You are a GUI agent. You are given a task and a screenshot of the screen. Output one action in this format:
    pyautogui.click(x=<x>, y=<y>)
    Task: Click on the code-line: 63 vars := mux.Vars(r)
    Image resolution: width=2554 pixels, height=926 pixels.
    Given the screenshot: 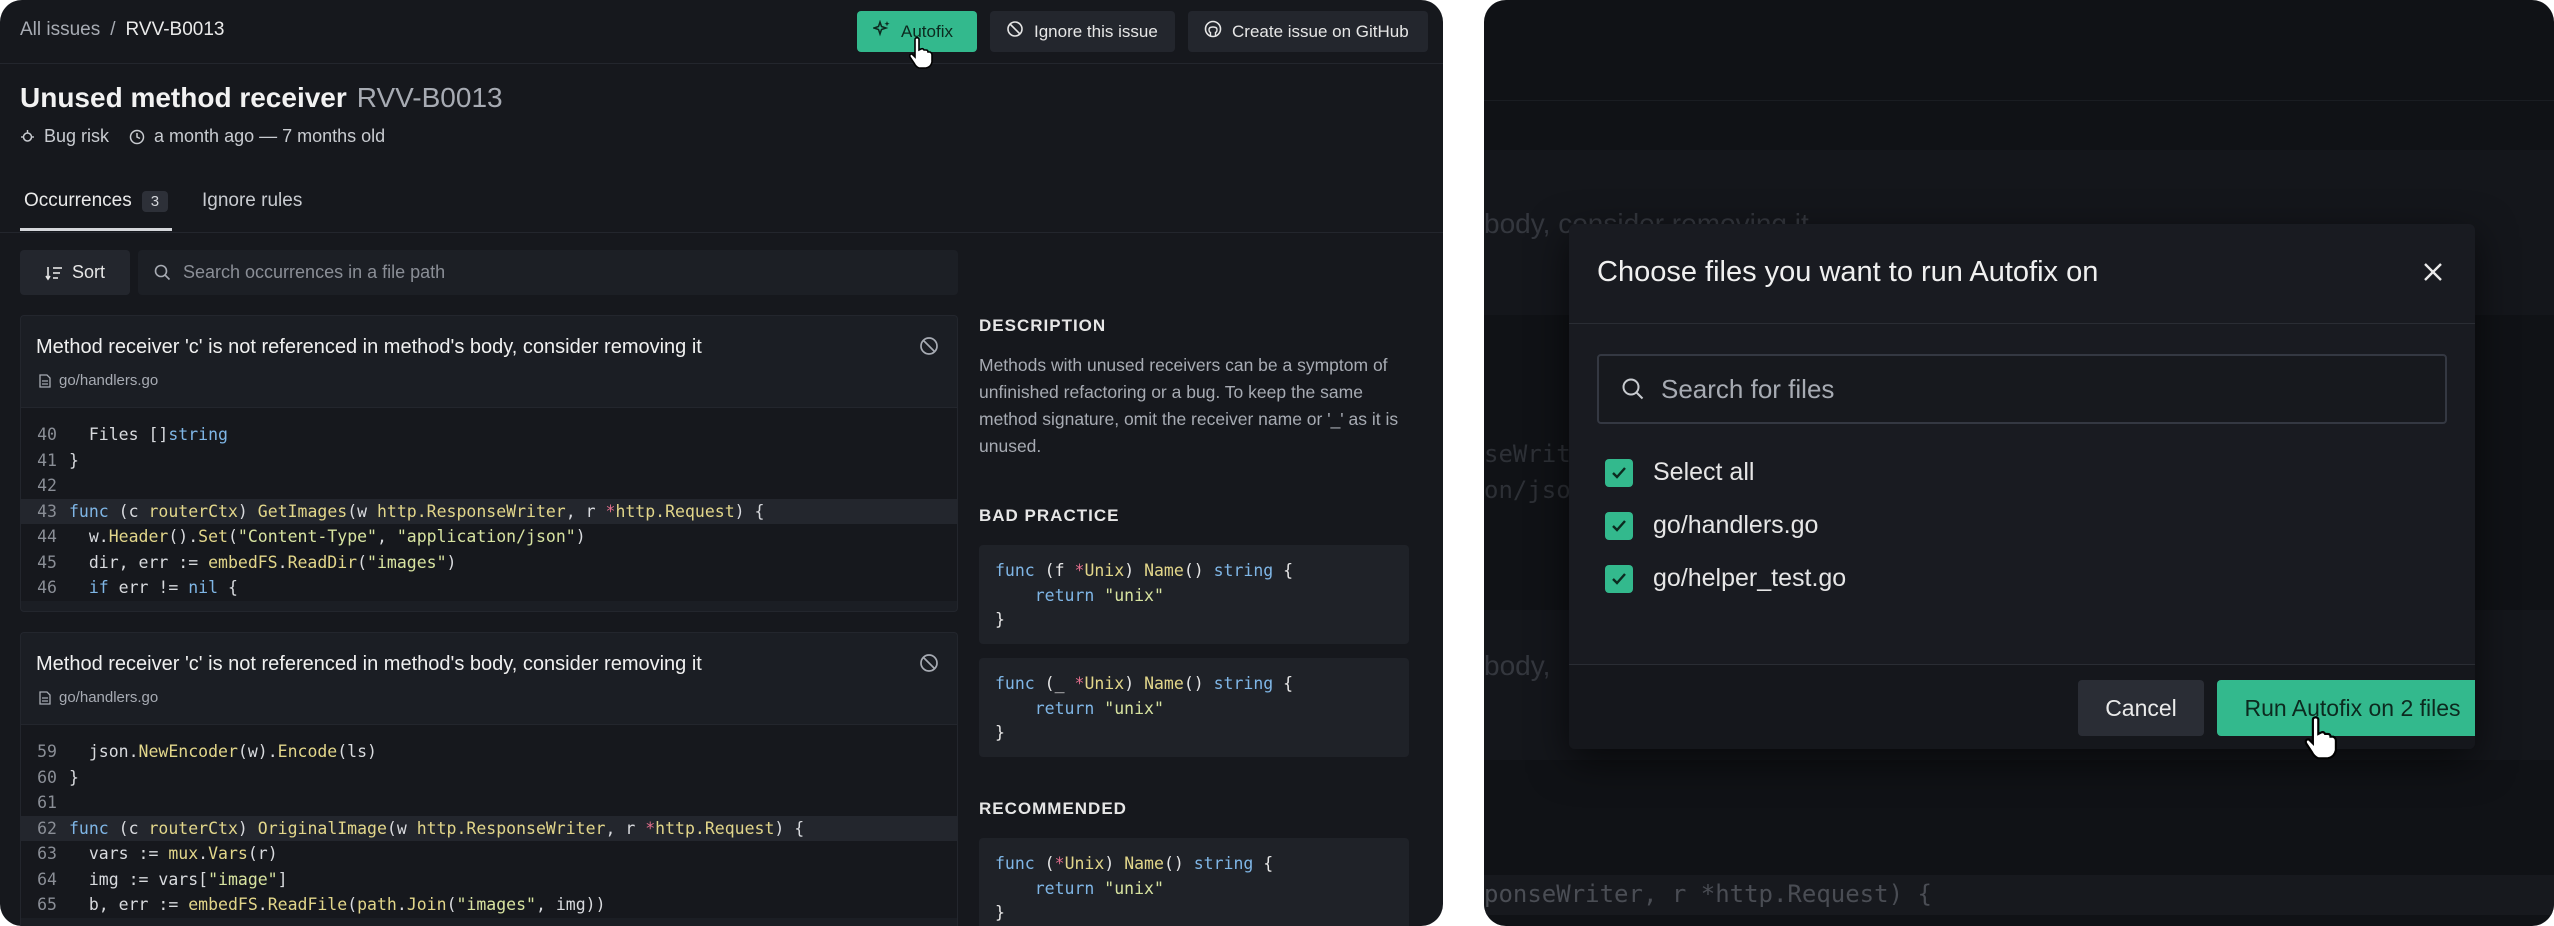 What is the action you would take?
    pyautogui.click(x=489, y=854)
    